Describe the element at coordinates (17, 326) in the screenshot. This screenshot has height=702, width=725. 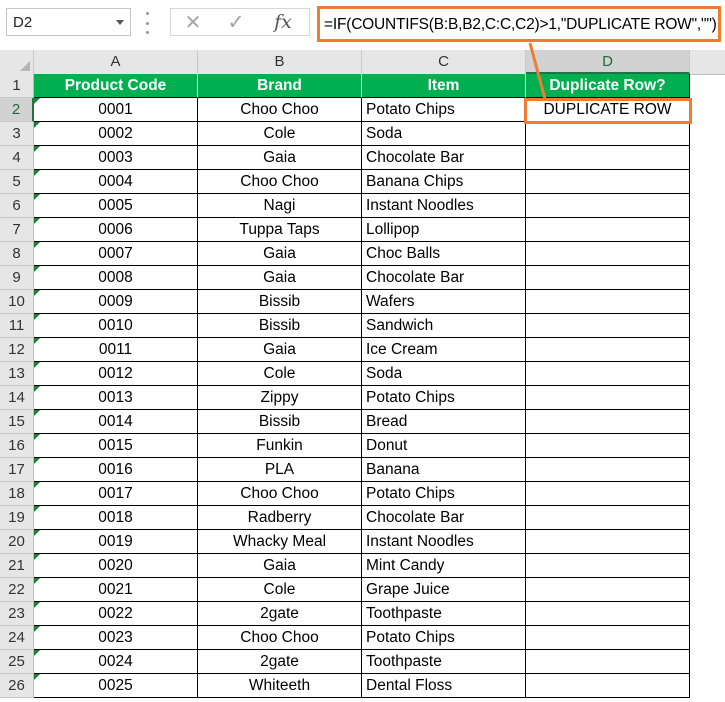
I see `row-header: 11` at that location.